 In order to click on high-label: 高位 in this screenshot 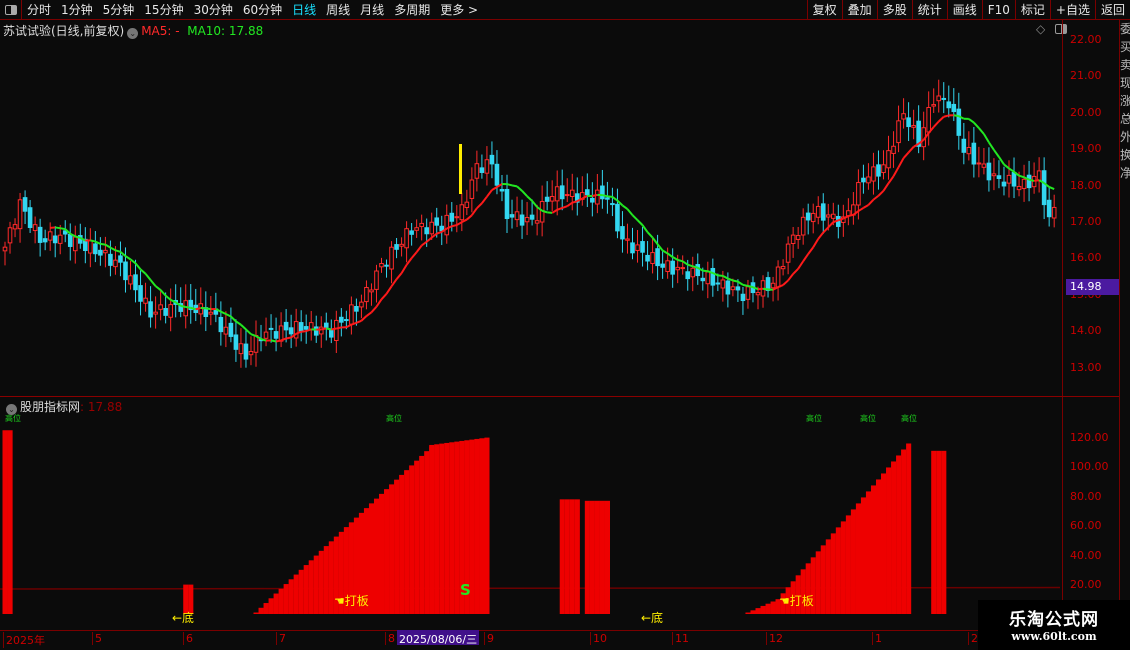, I will do `click(868, 418)`.